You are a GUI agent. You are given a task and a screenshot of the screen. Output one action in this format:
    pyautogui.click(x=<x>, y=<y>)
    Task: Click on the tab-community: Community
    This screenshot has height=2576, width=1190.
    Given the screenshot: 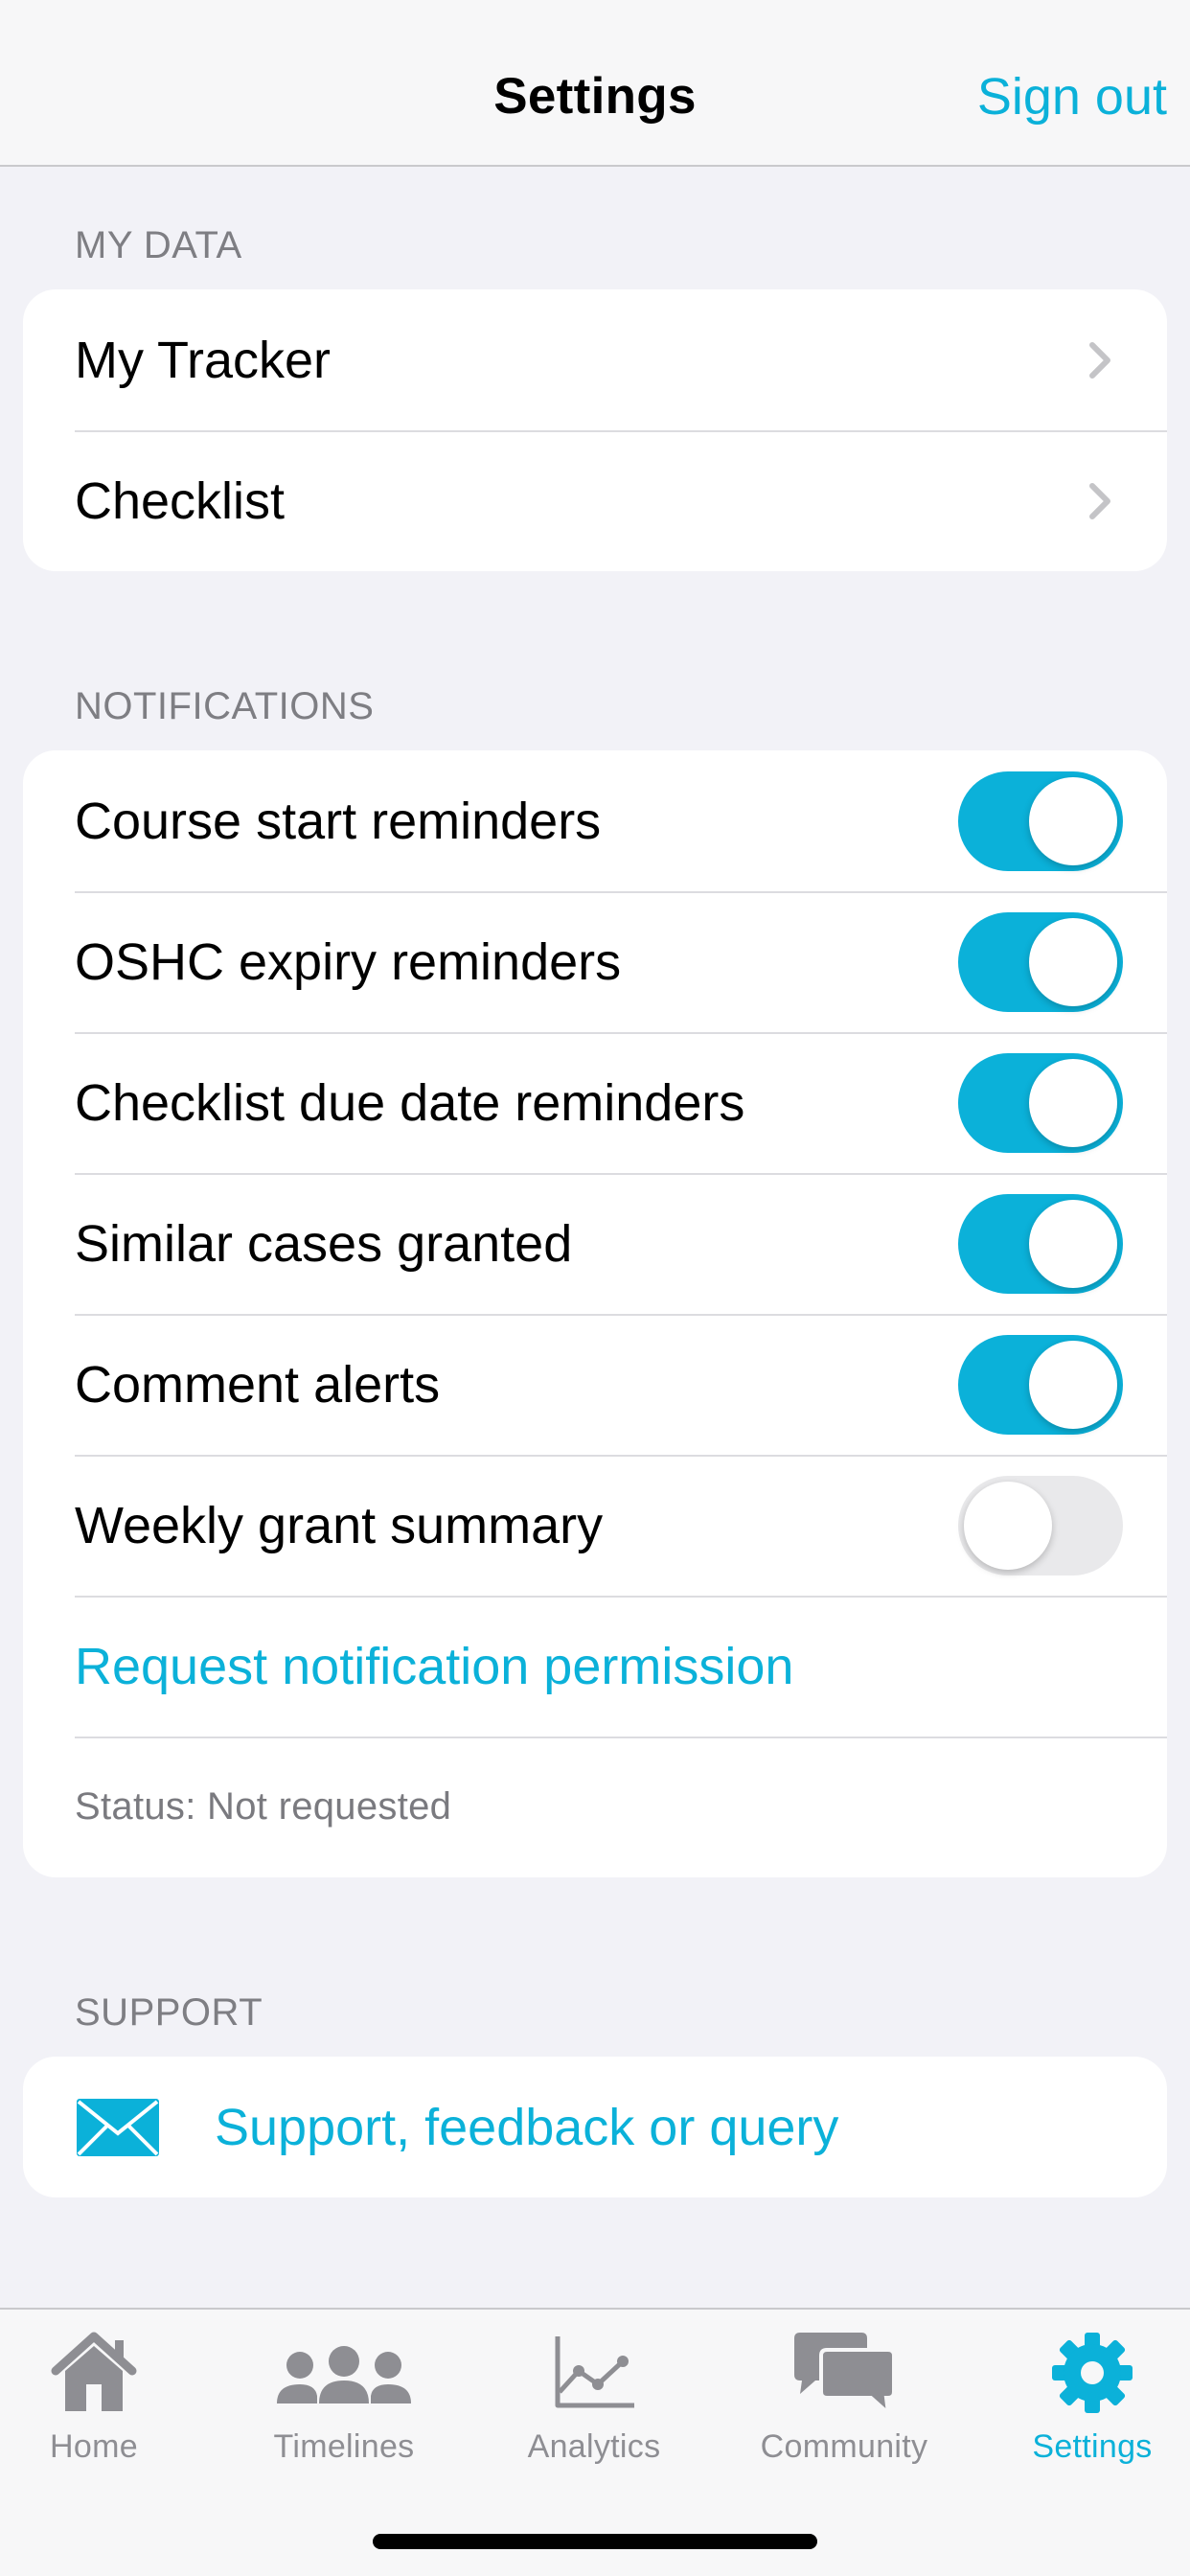 What is the action you would take?
    pyautogui.click(x=844, y=2400)
    